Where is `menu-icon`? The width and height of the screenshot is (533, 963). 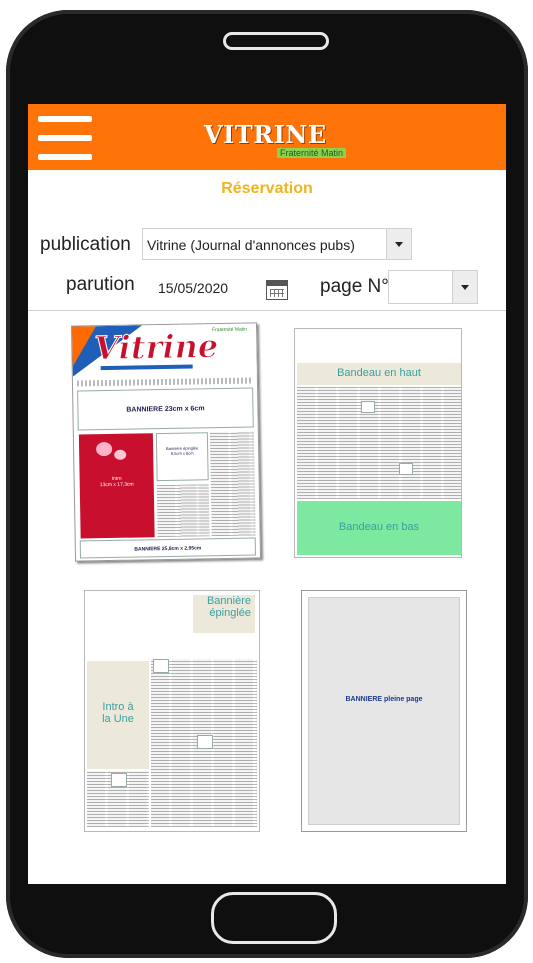
menu-icon is located at coordinates (65, 138).